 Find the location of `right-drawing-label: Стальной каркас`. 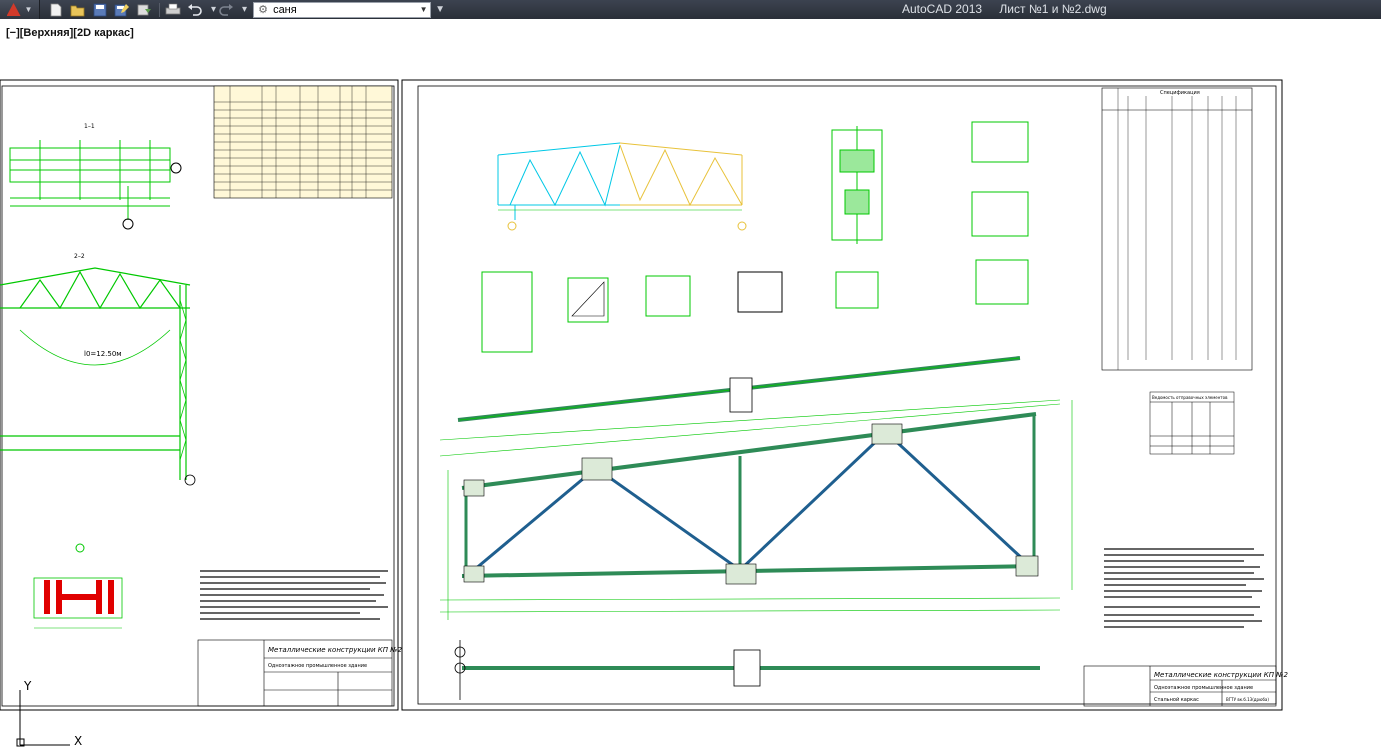

right-drawing-label: Стальной каркас is located at coordinates (1176, 699).